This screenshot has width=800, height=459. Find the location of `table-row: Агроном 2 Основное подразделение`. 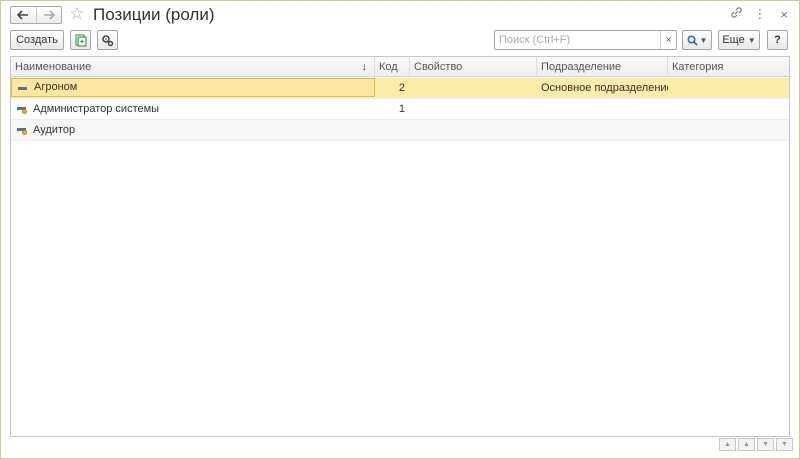

table-row: Агроном 2 Основное подразделение is located at coordinates (400, 88).